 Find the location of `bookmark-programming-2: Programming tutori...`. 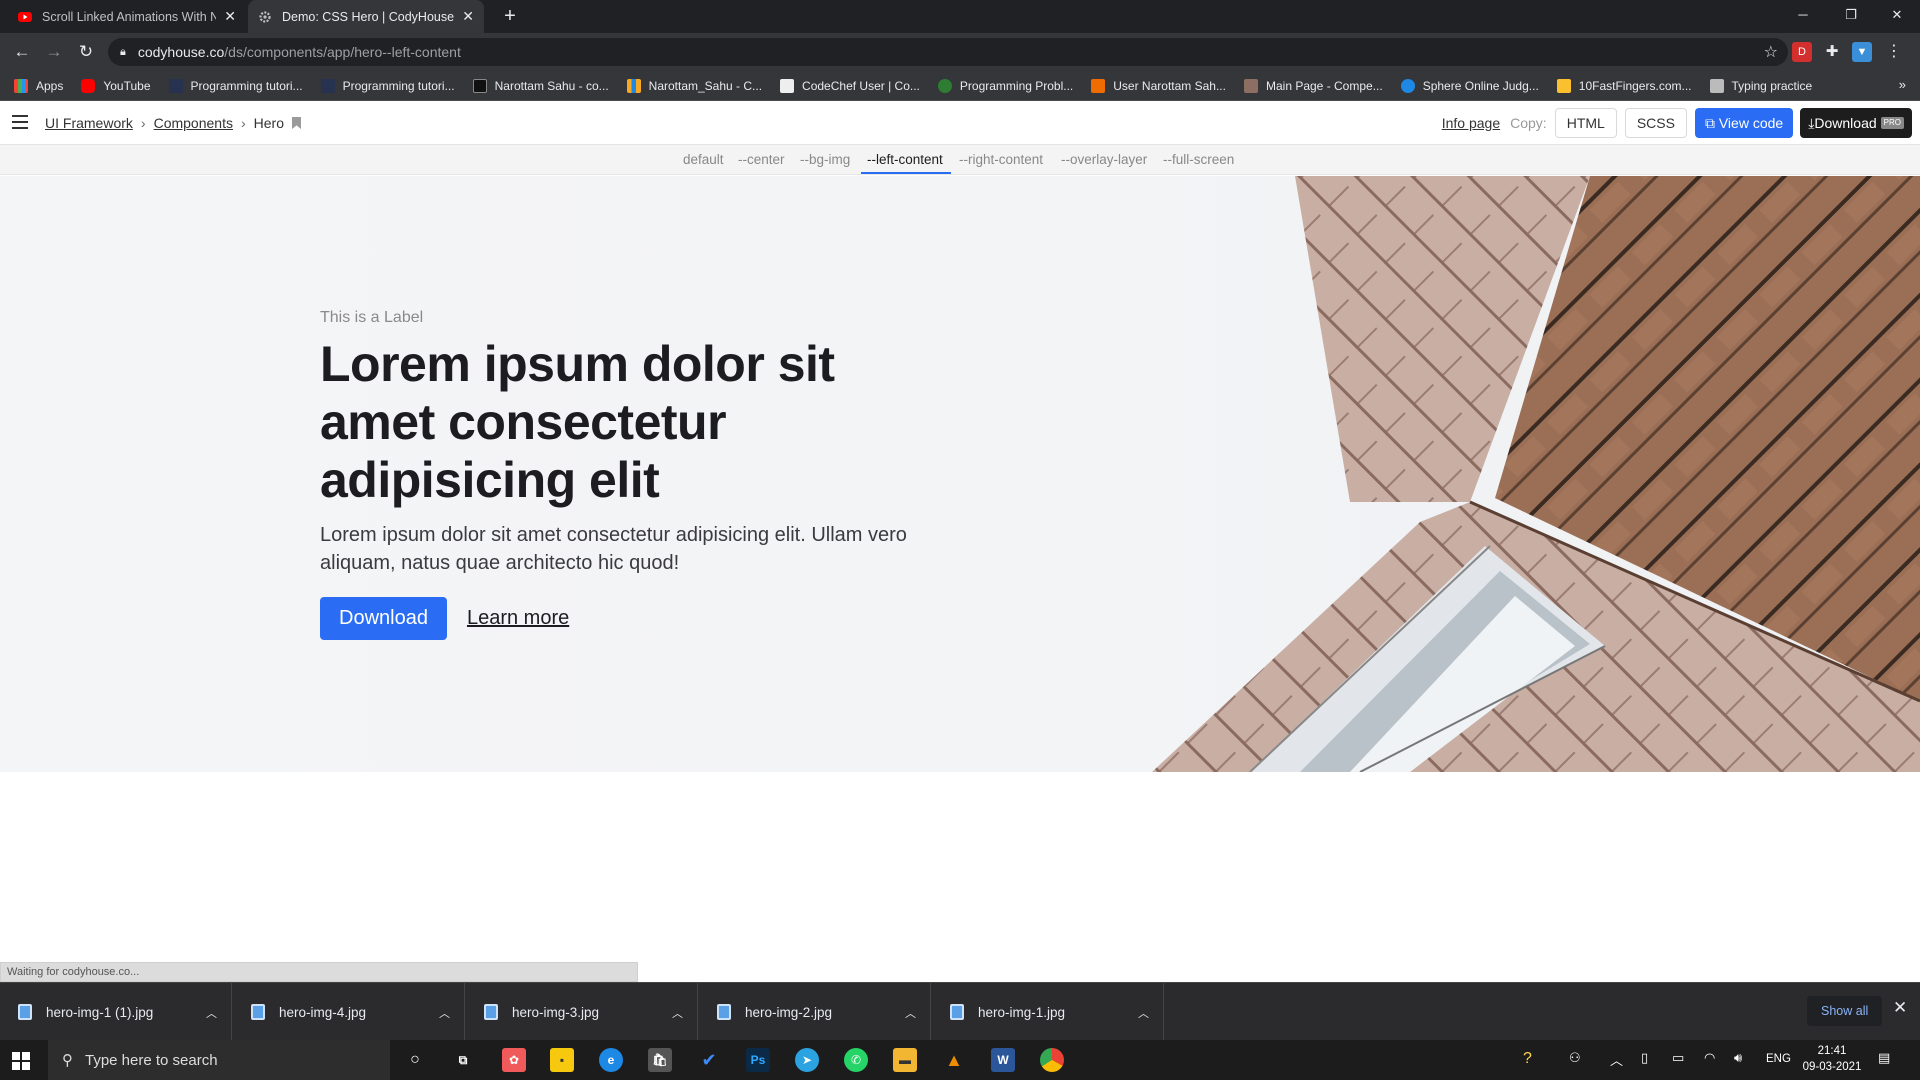

bookmark-programming-2: Programming tutori... is located at coordinates (387, 85).